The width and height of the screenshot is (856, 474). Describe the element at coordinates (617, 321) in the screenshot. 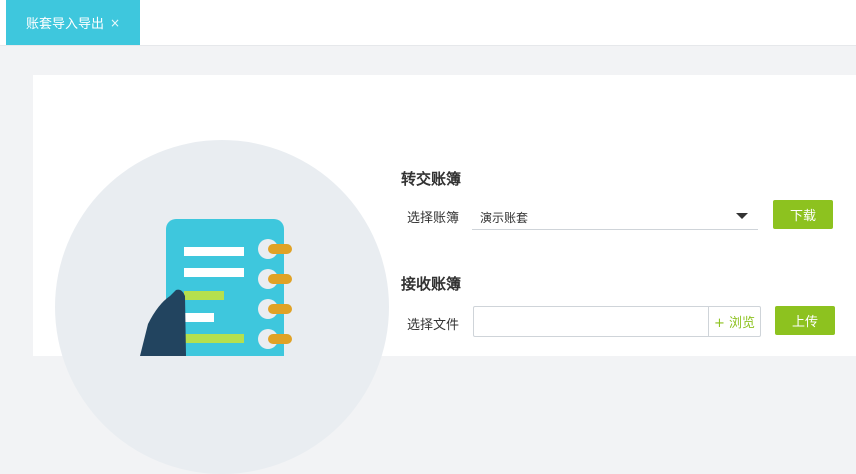

I see `file-path-input: + 浏览` at that location.